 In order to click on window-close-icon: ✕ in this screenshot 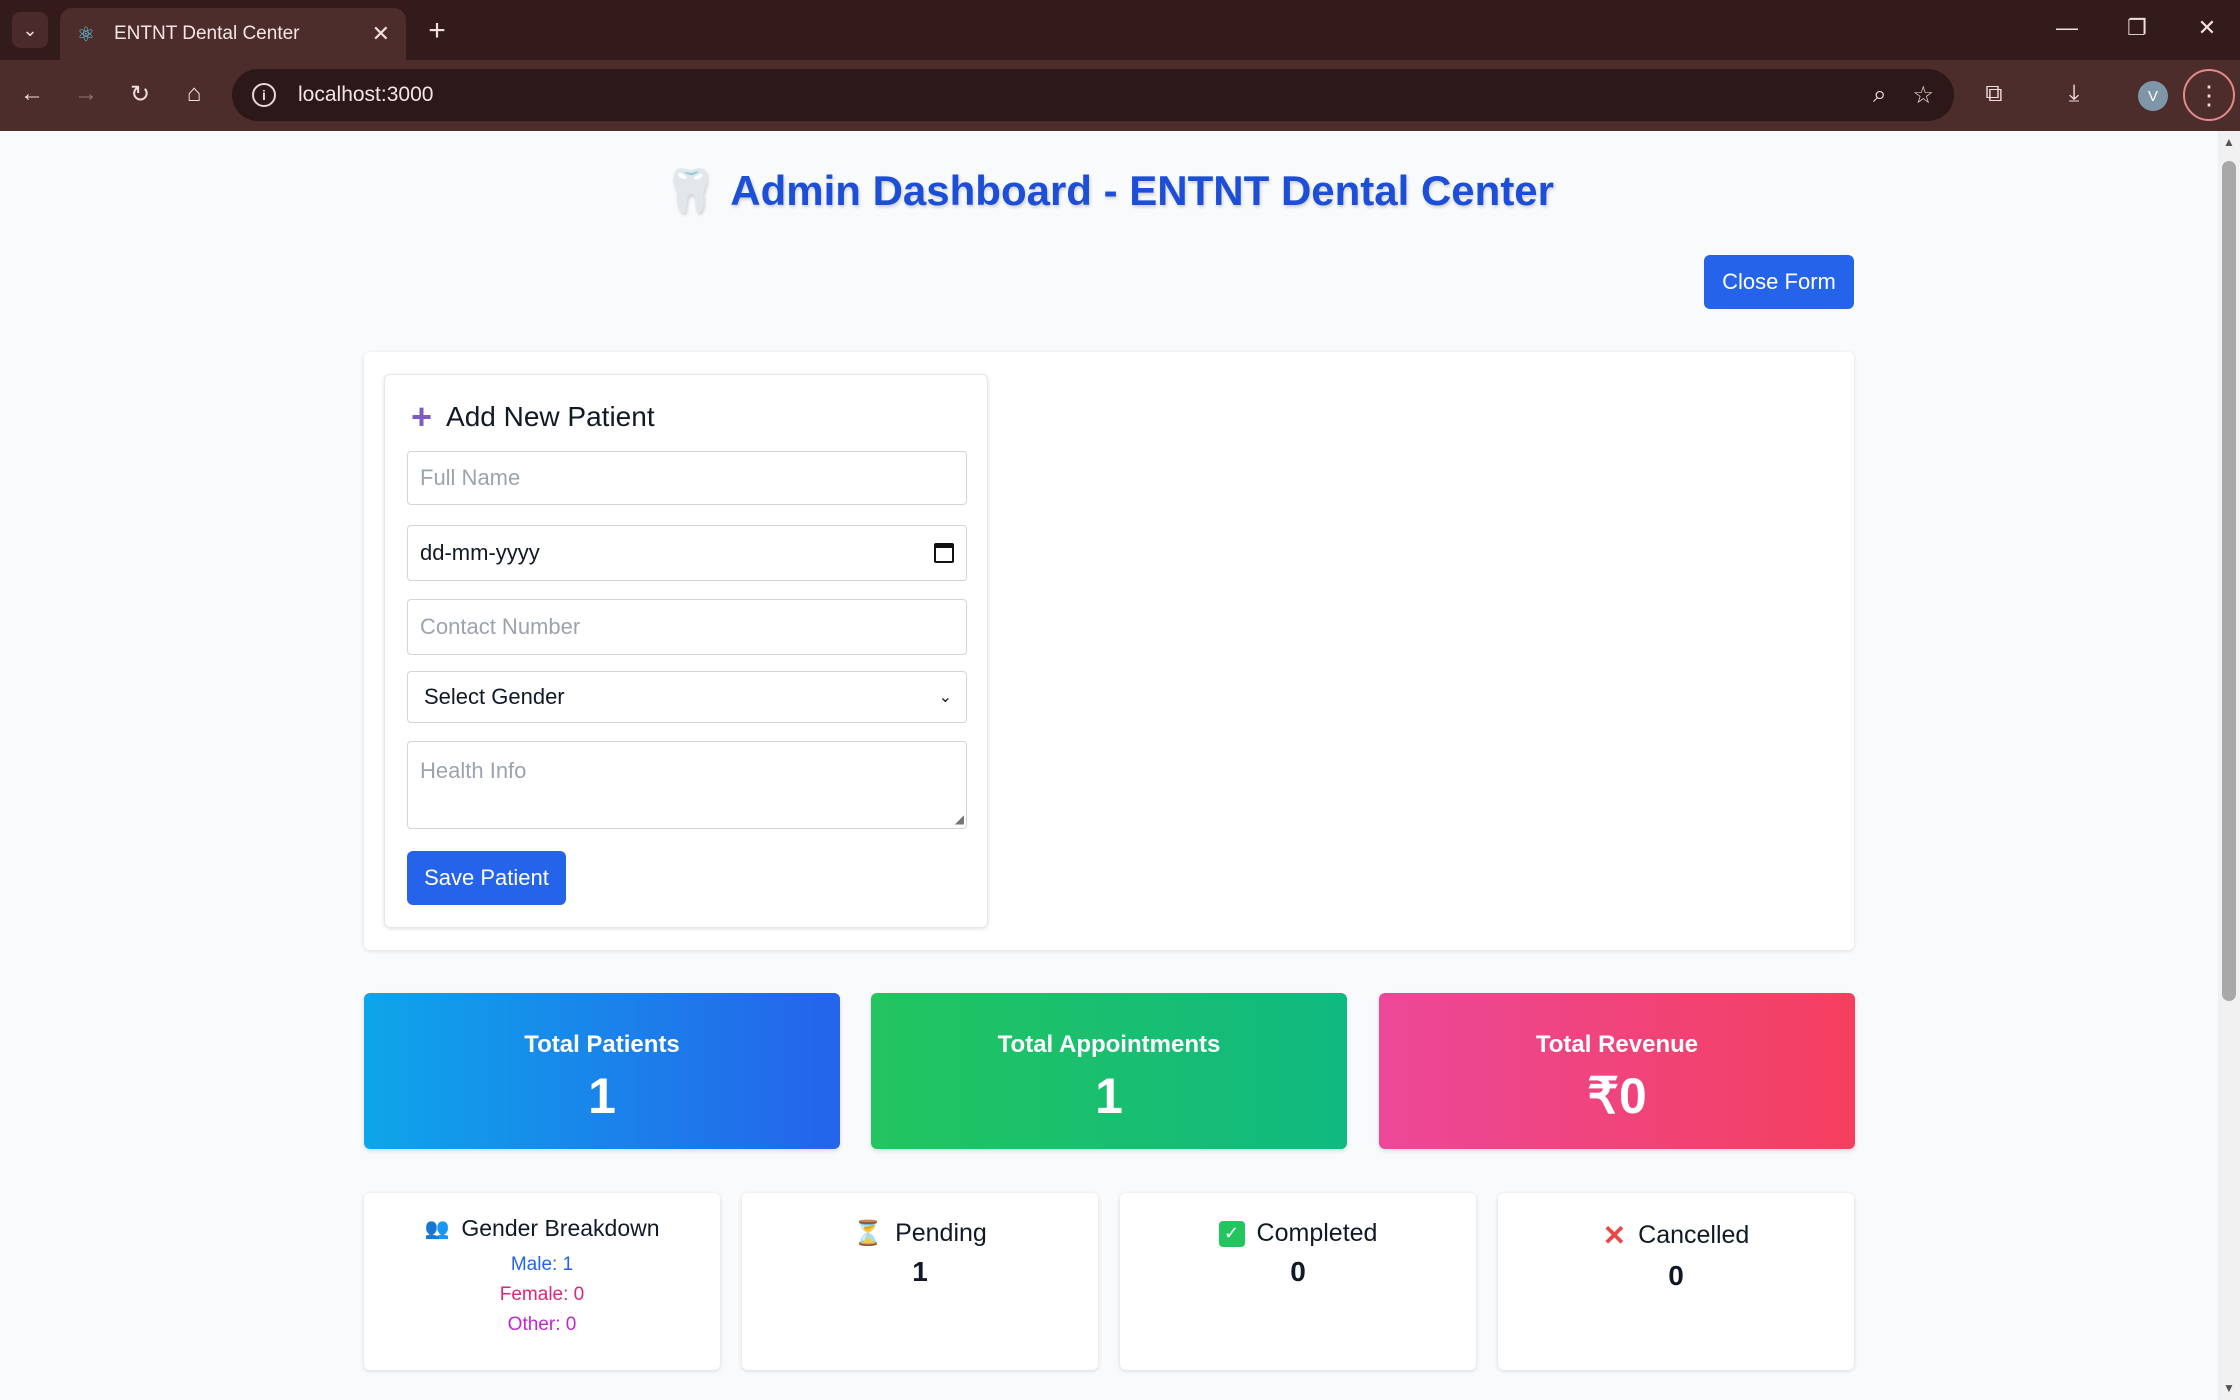, I will do `click(2207, 28)`.